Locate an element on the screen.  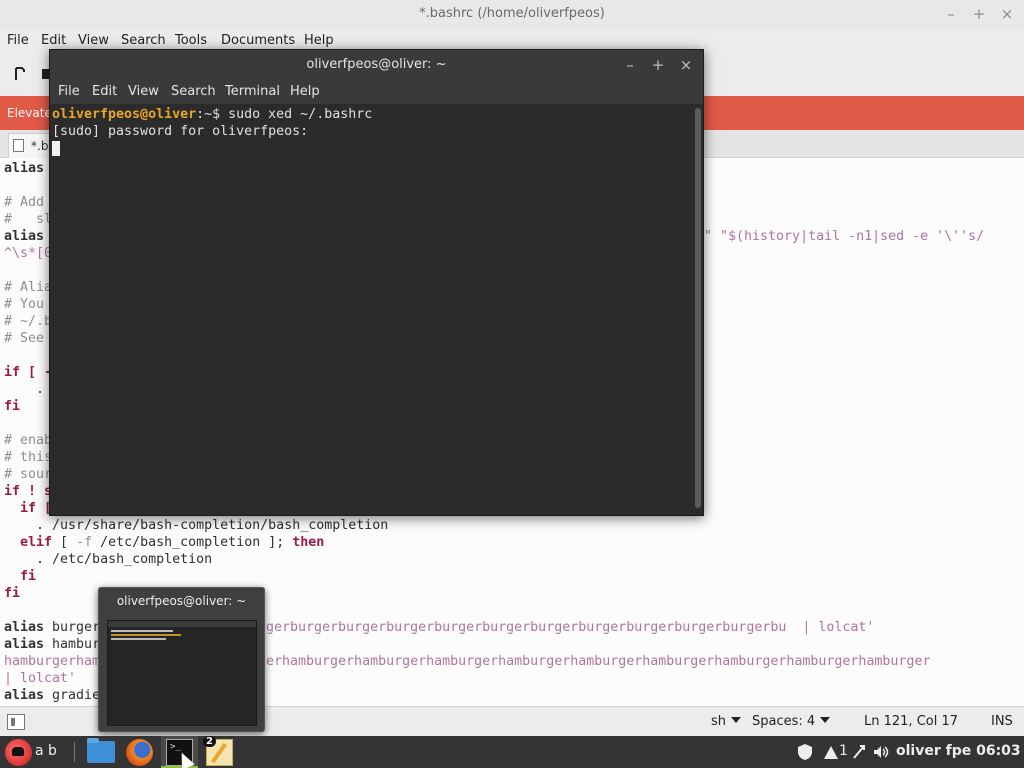
code-line: alias gradie is located at coordinates (52, 695).